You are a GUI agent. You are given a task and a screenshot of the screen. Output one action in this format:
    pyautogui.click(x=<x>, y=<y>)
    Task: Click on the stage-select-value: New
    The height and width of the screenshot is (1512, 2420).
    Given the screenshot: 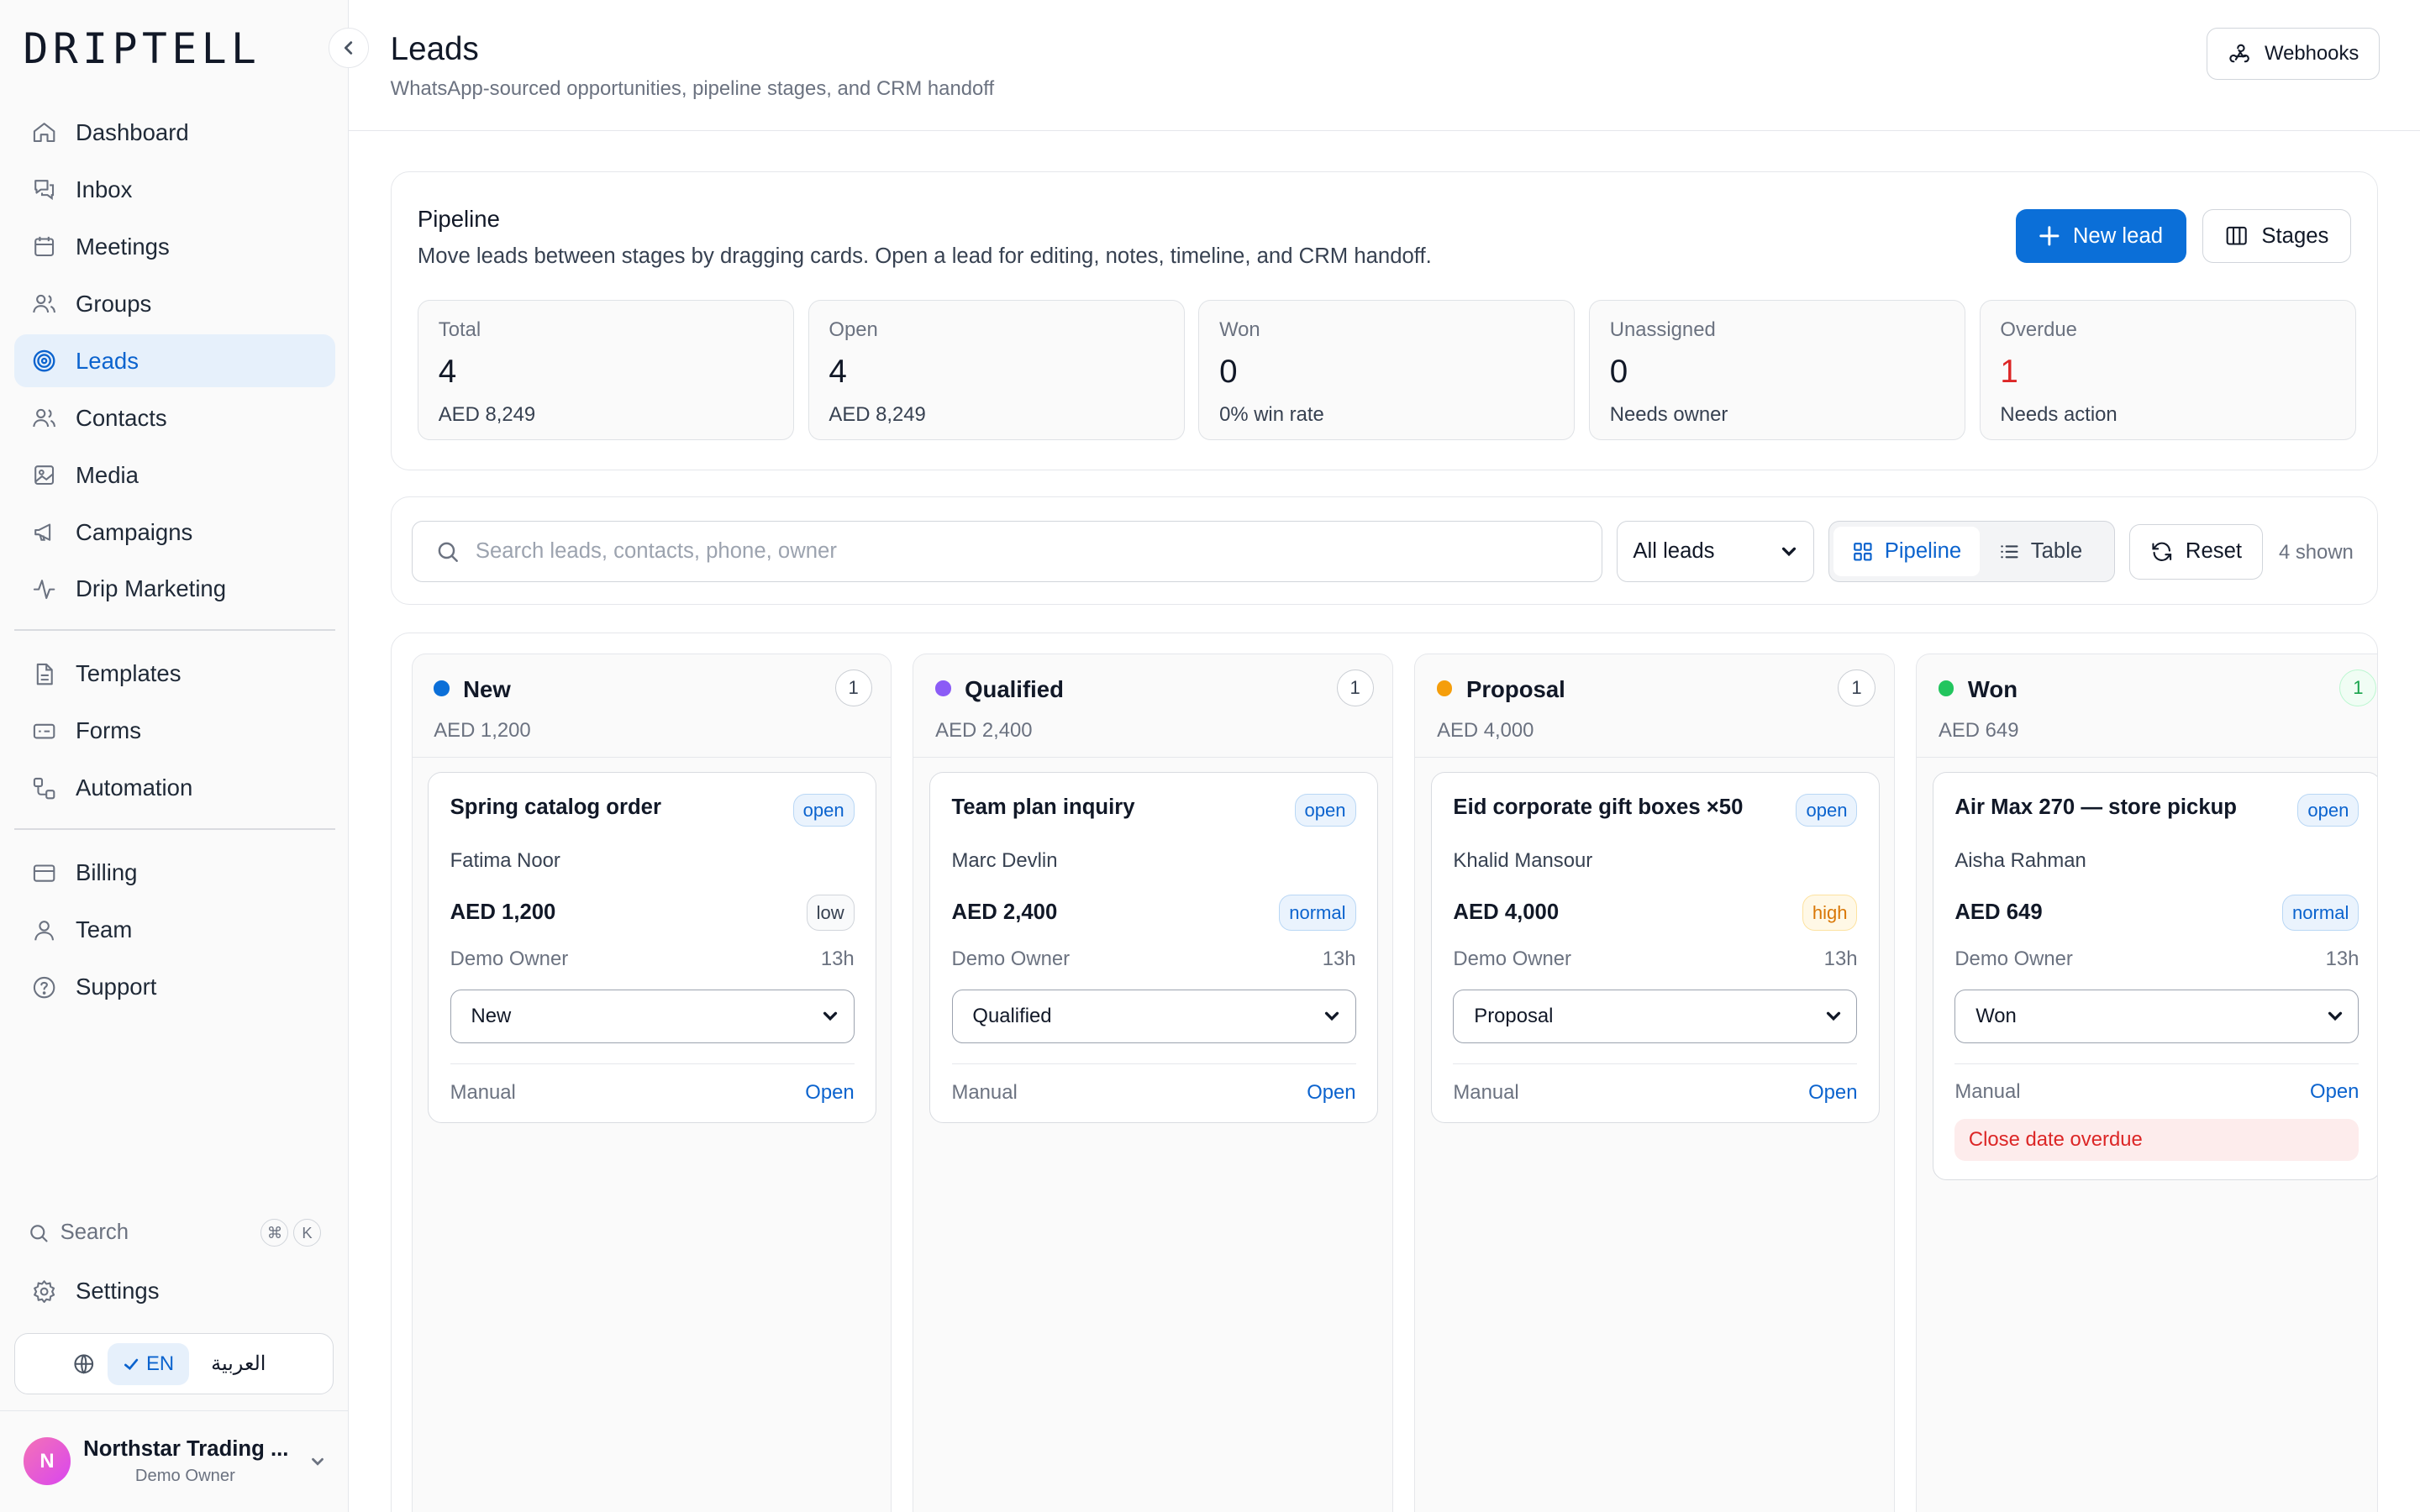 What is the action you would take?
    pyautogui.click(x=492, y=1015)
    